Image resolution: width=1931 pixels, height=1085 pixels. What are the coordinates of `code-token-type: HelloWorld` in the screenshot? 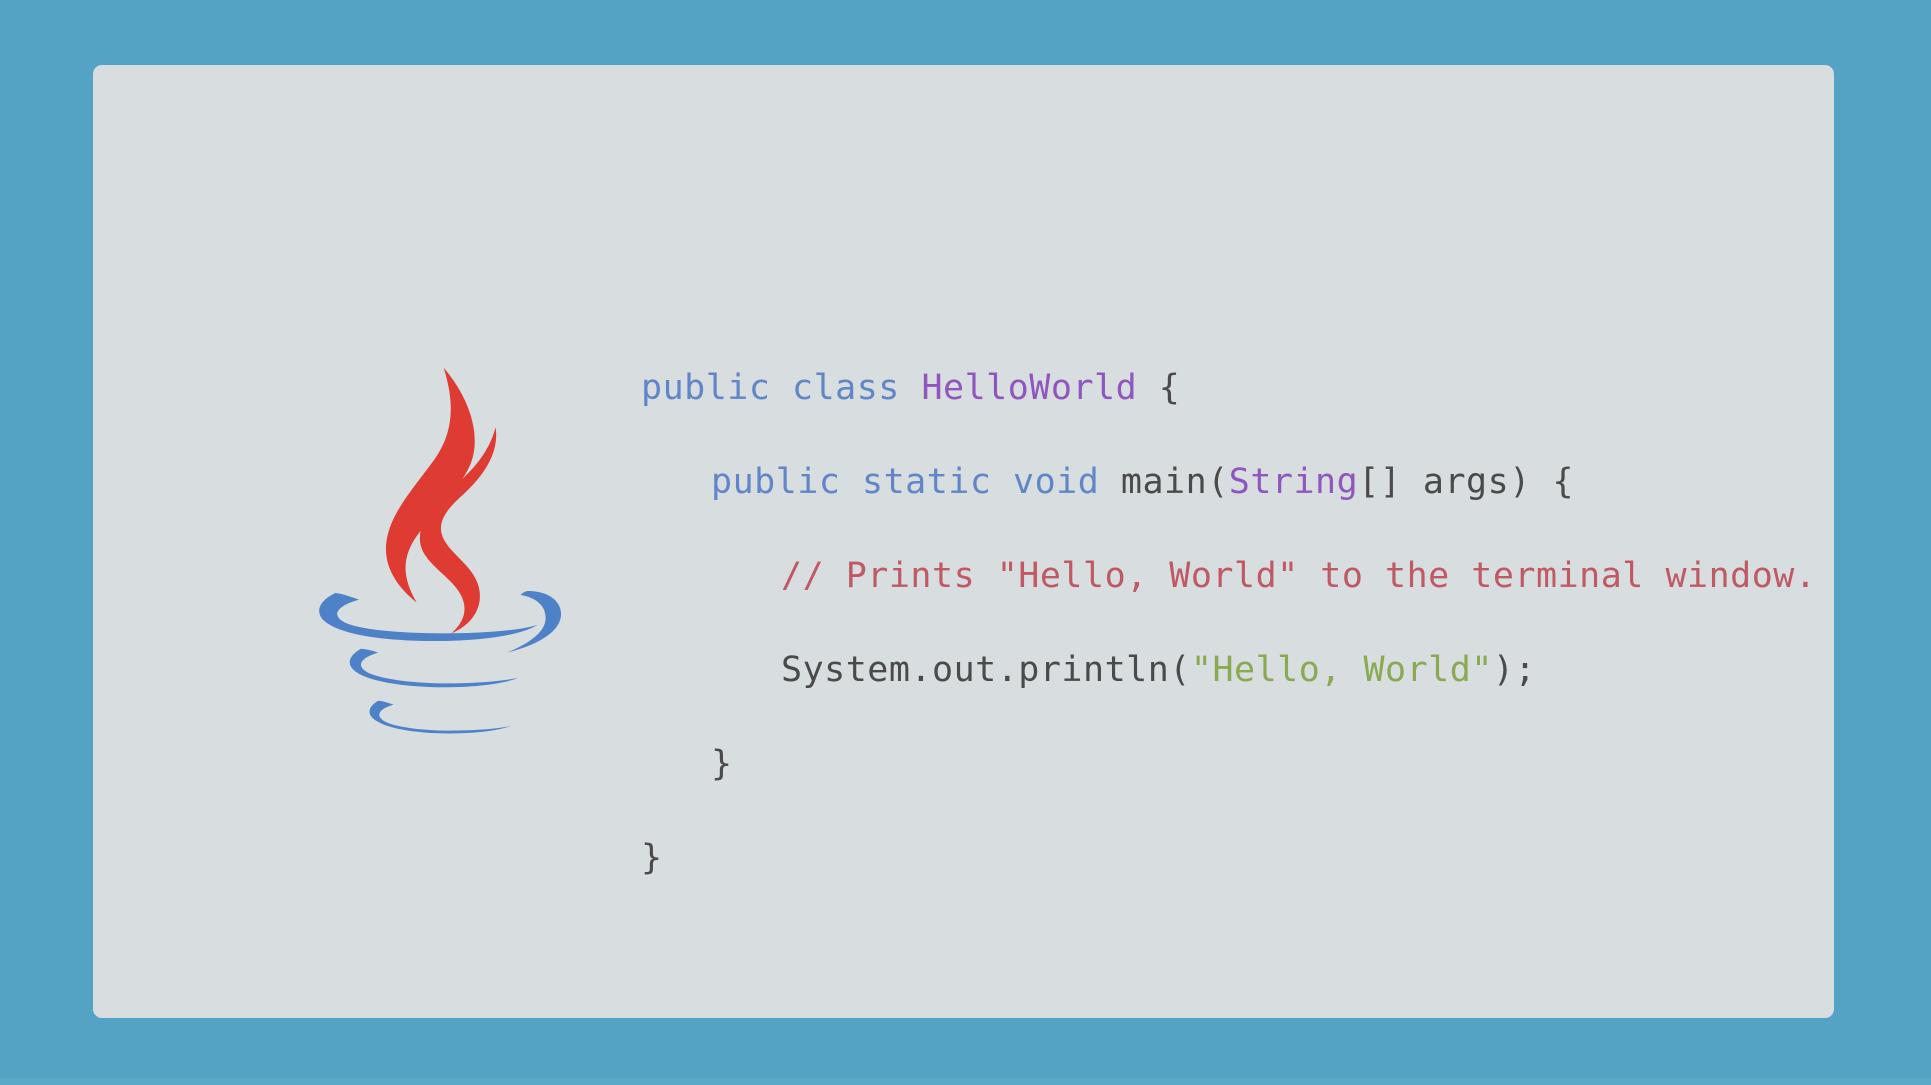 It's located at (1029, 388).